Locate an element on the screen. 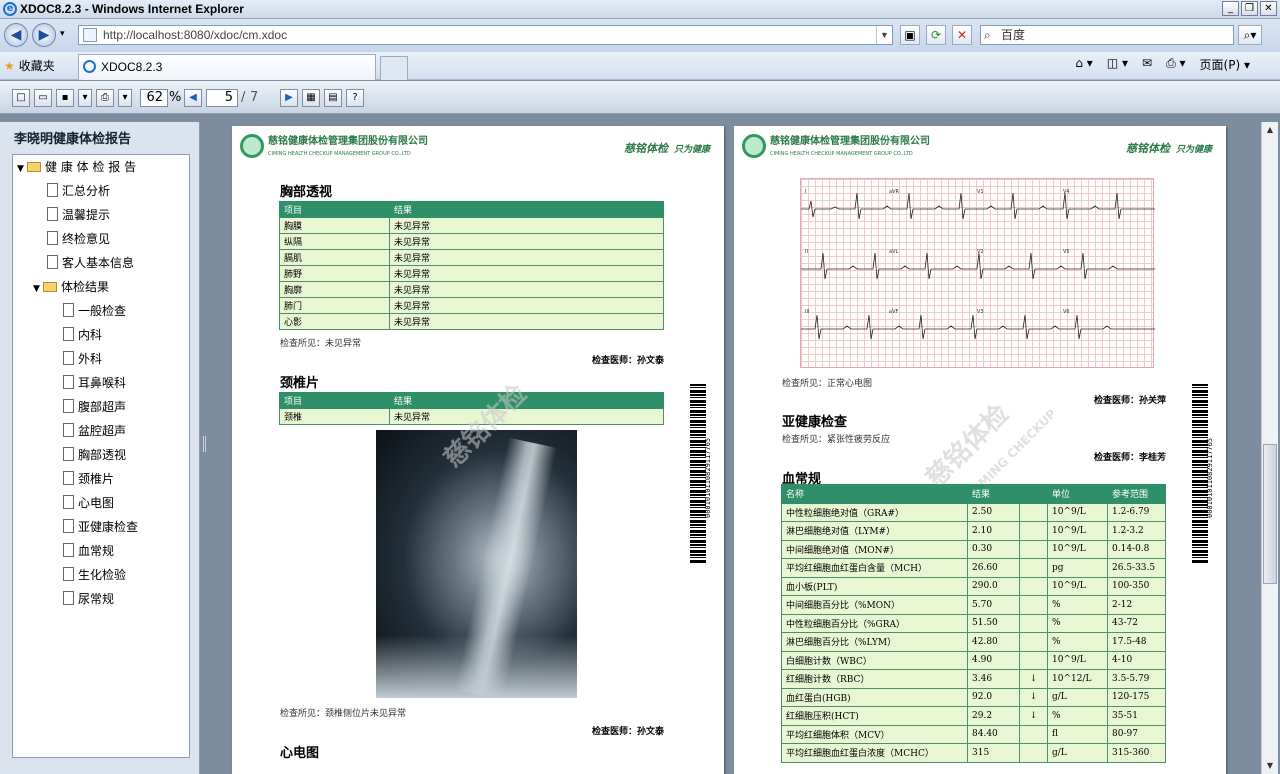 The image size is (1280, 774). minimize-button: _ is located at coordinates (1230, 8).